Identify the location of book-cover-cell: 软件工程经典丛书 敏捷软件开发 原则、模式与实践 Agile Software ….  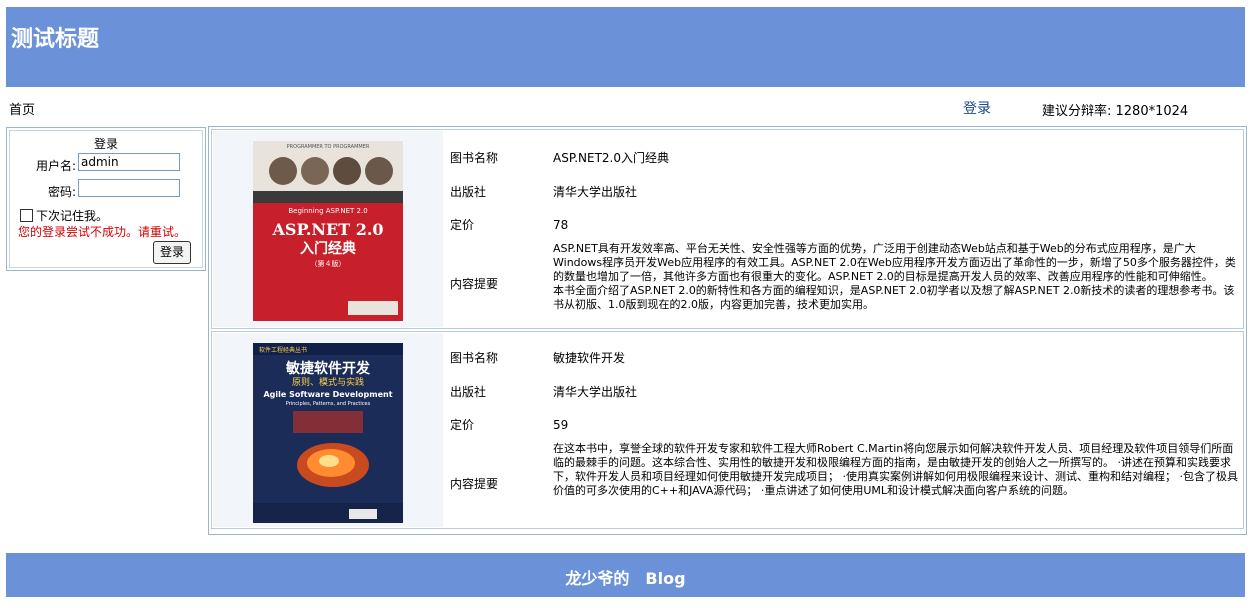
(328, 430).